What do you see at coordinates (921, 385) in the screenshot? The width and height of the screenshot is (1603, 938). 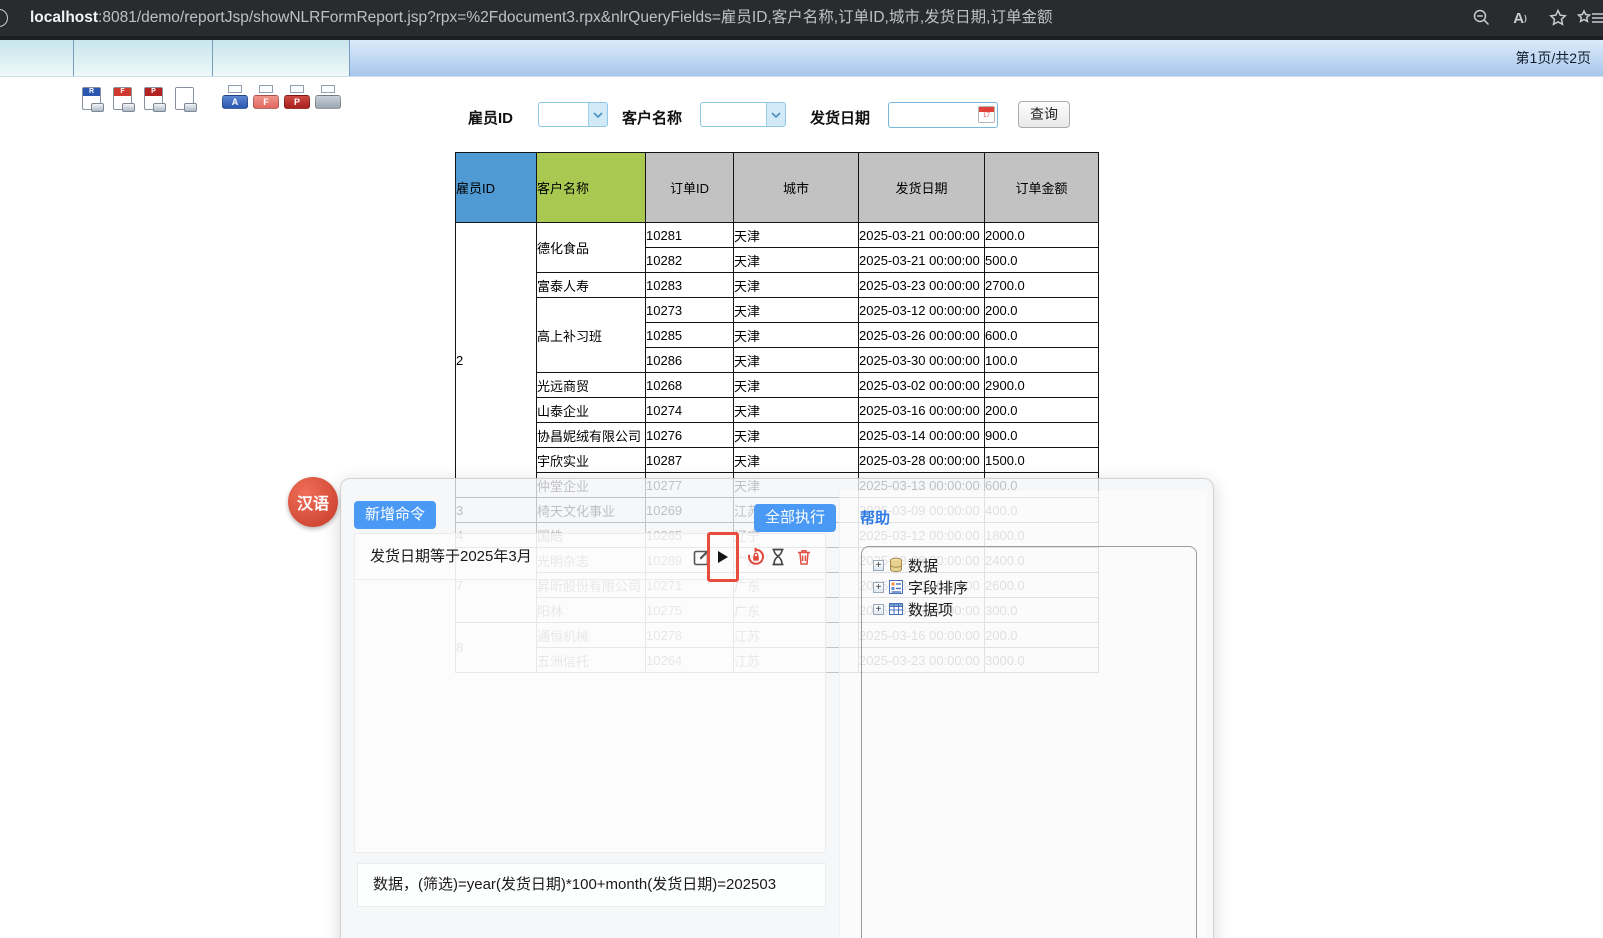 I see `ship-date-cell: 2025-03-02 00:00:00` at bounding box center [921, 385].